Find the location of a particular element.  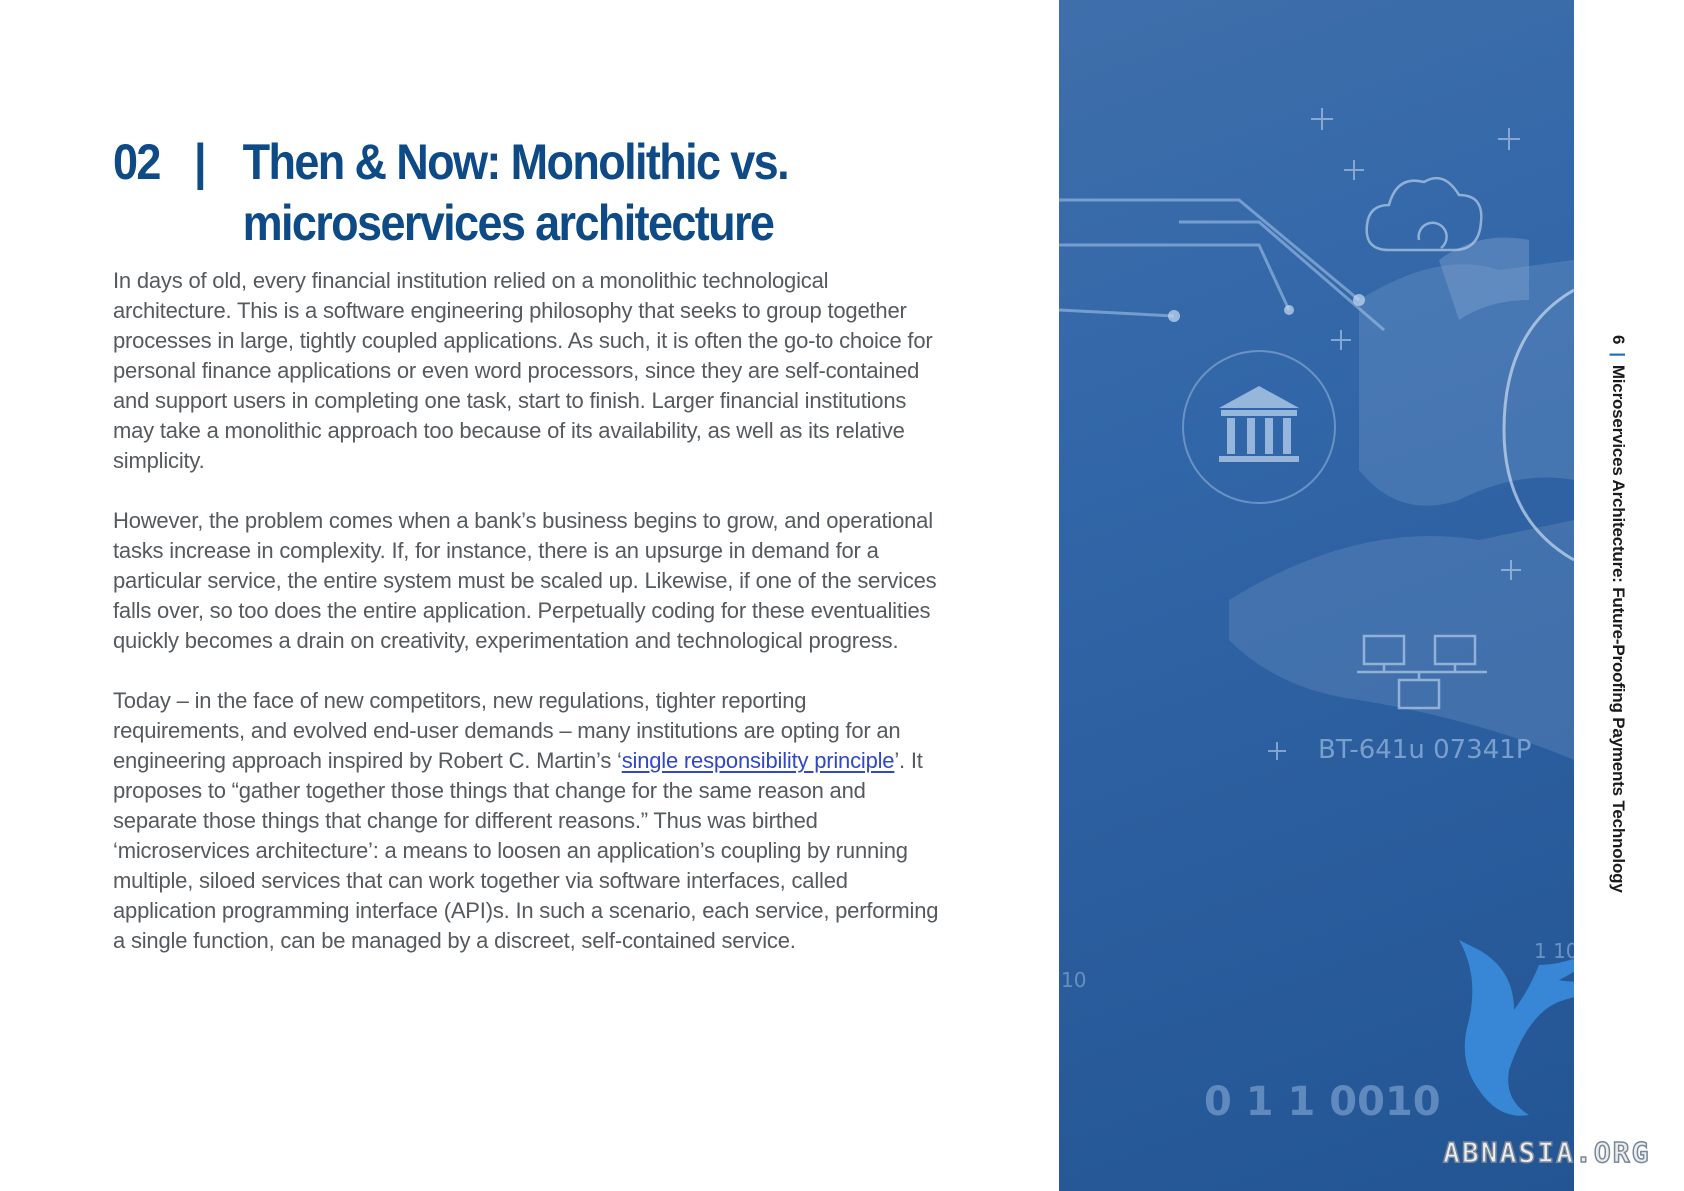

eagle-logo-icon is located at coordinates (1516, 1028).